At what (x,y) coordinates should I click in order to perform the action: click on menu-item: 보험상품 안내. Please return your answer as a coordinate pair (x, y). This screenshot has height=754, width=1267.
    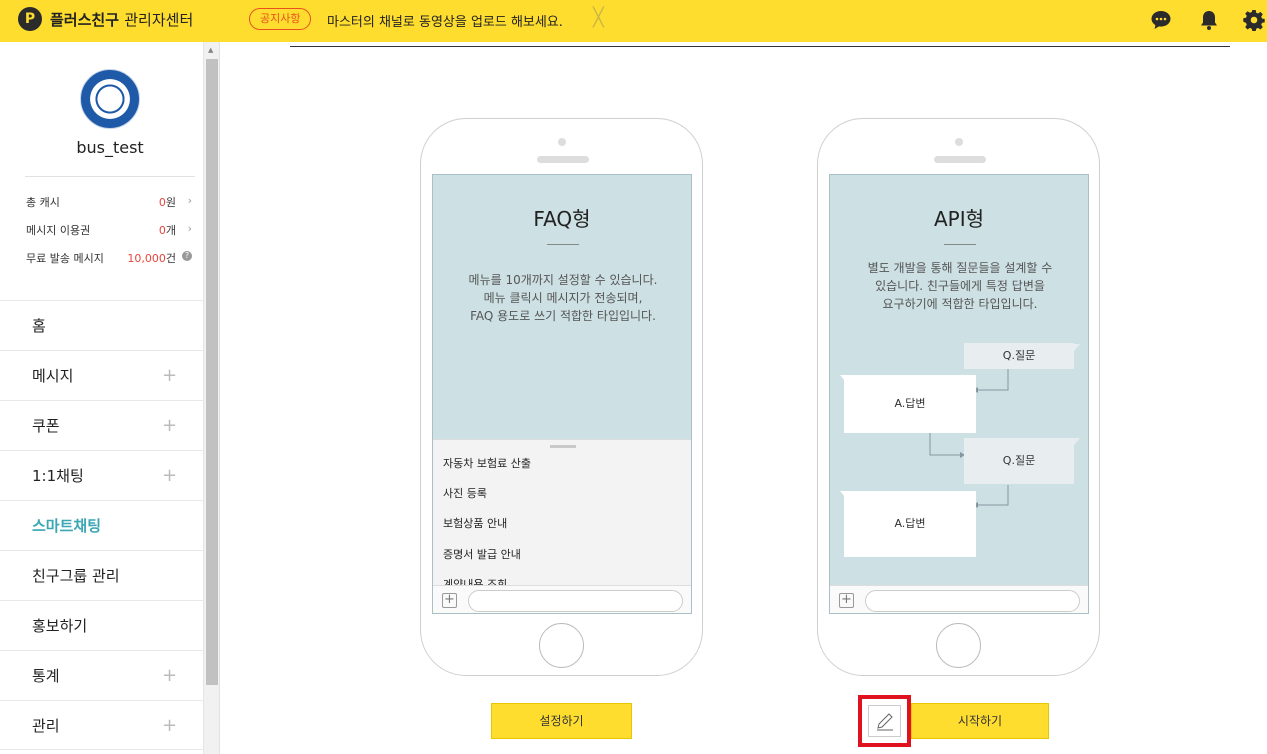
    Looking at the image, I should click on (475, 523).